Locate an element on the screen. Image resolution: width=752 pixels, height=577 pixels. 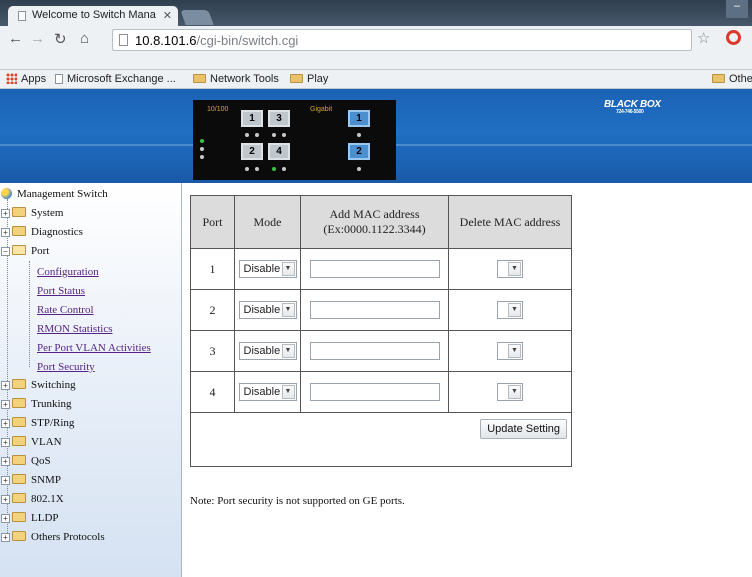
panel-port-3: 3 is located at coordinates (279, 118).